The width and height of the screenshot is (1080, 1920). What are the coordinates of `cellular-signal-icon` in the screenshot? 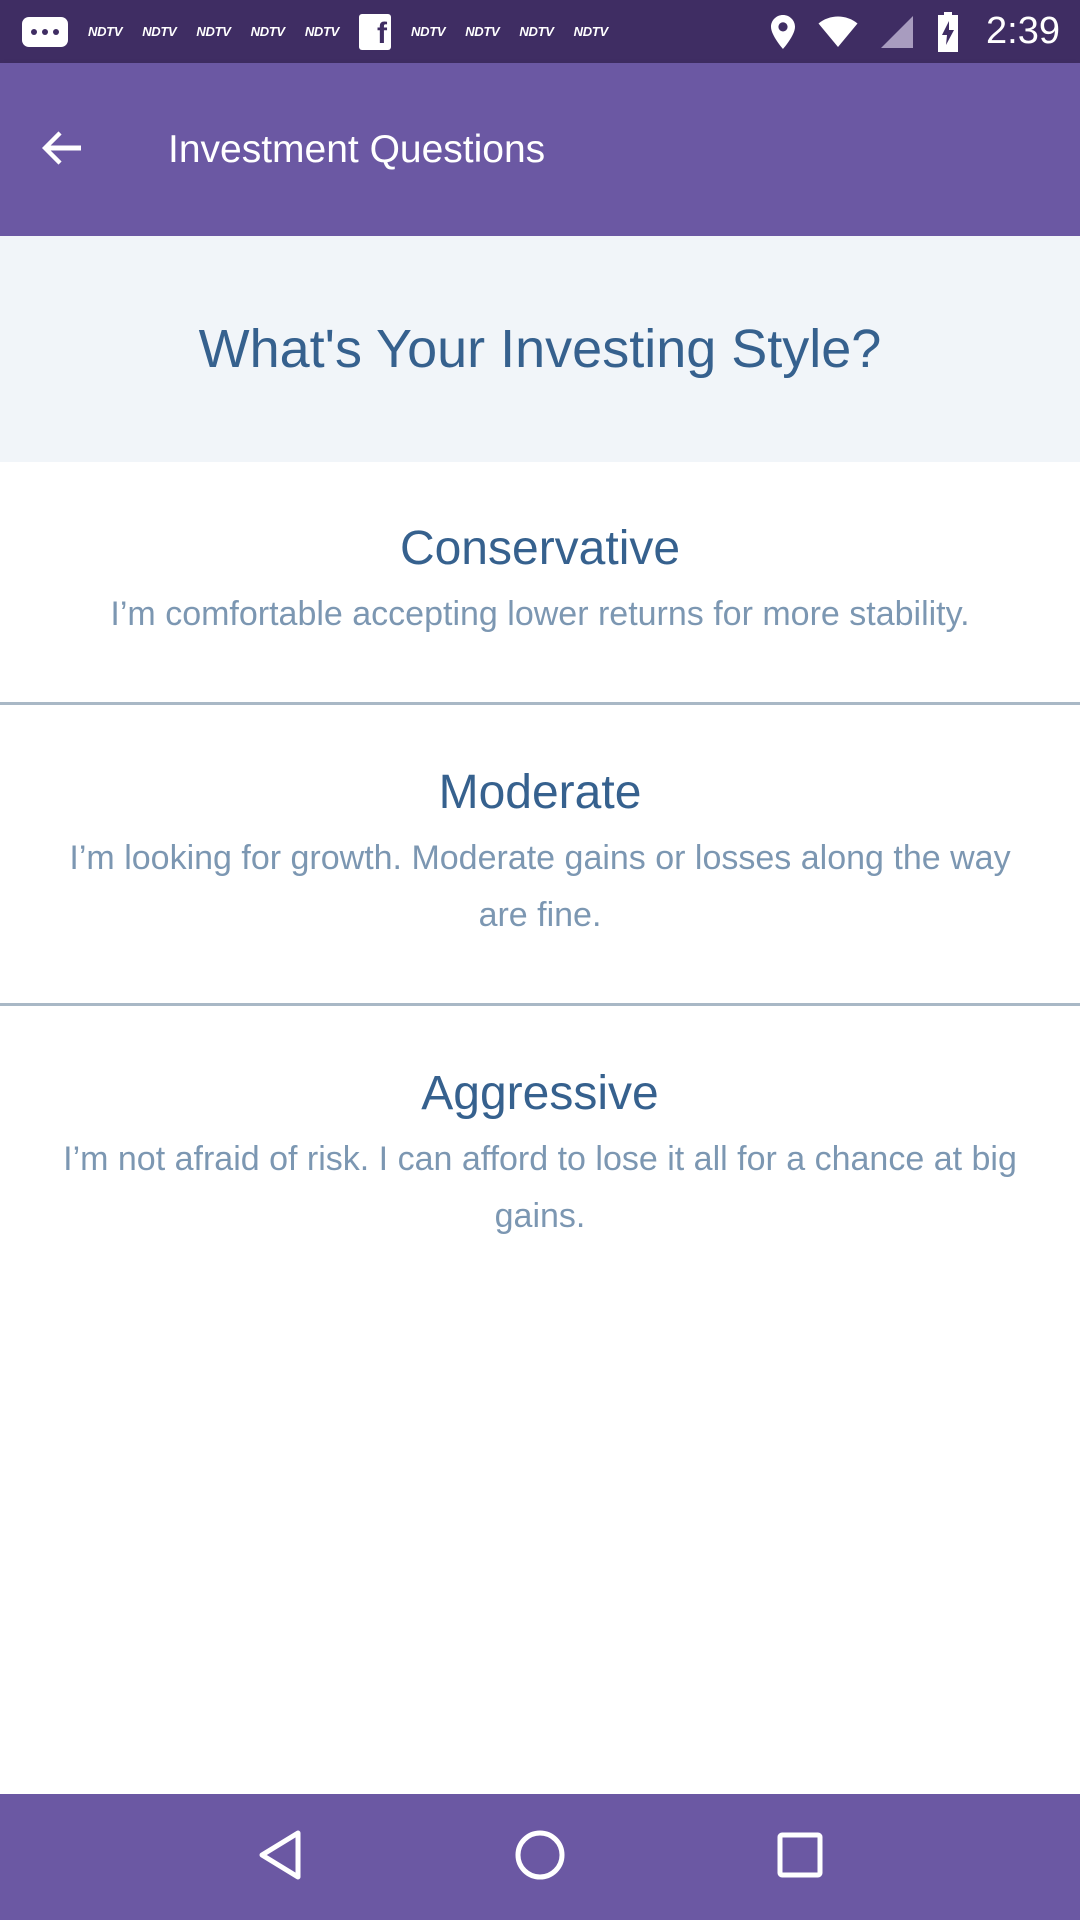 It's located at (897, 32).